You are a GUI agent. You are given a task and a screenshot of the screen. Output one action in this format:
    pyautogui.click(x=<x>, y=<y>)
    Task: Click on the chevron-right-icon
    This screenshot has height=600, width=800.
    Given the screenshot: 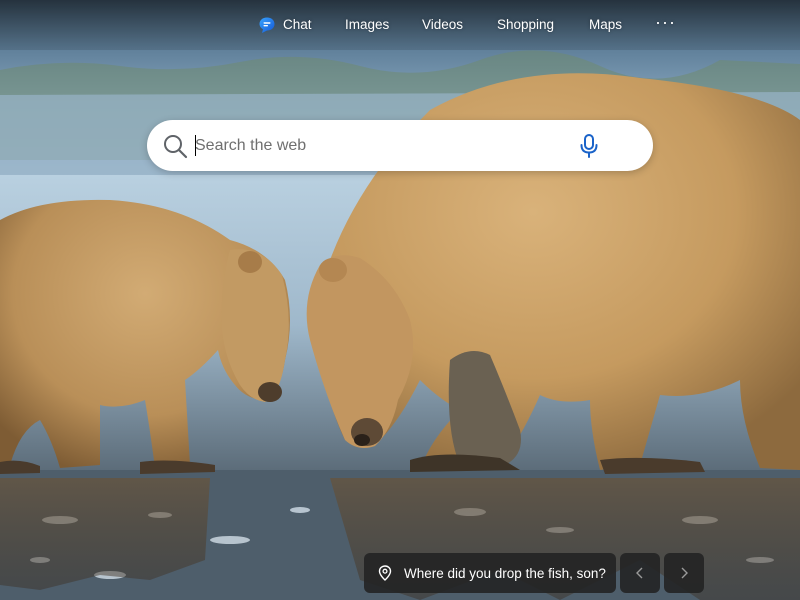 What is the action you would take?
    pyautogui.click(x=684, y=573)
    